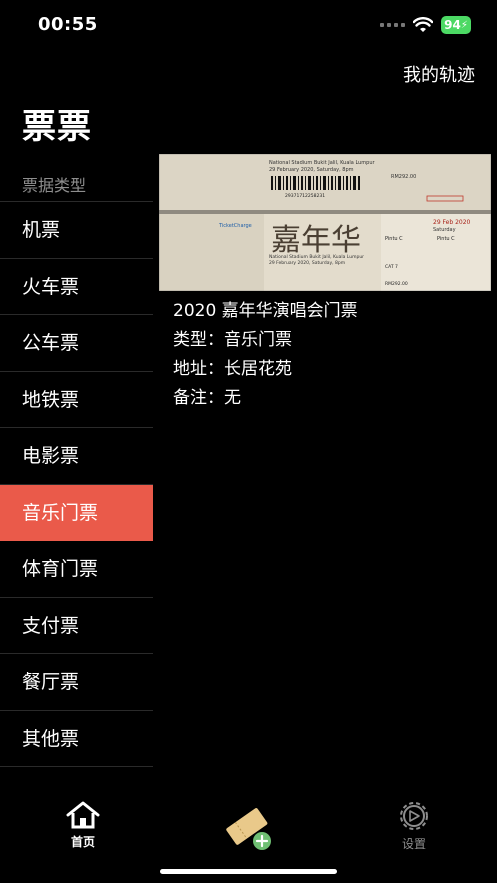 This screenshot has width=497, height=883. I want to click on sidebar-item-sports: 体育门票, so click(76, 569).